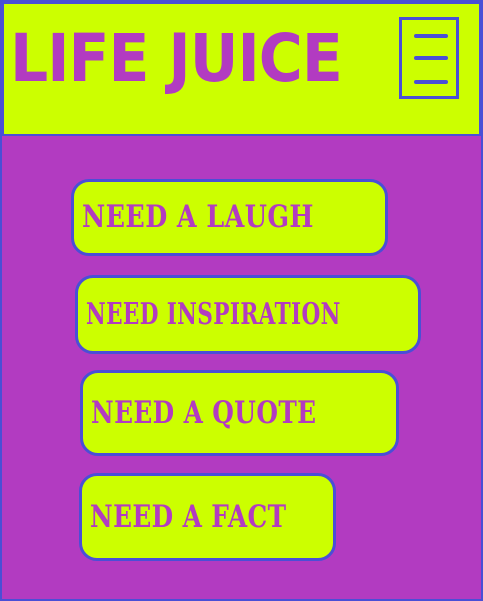 The width and height of the screenshot is (483, 601). I want to click on need-a-fact-button: NEED A FACT, so click(207, 517).